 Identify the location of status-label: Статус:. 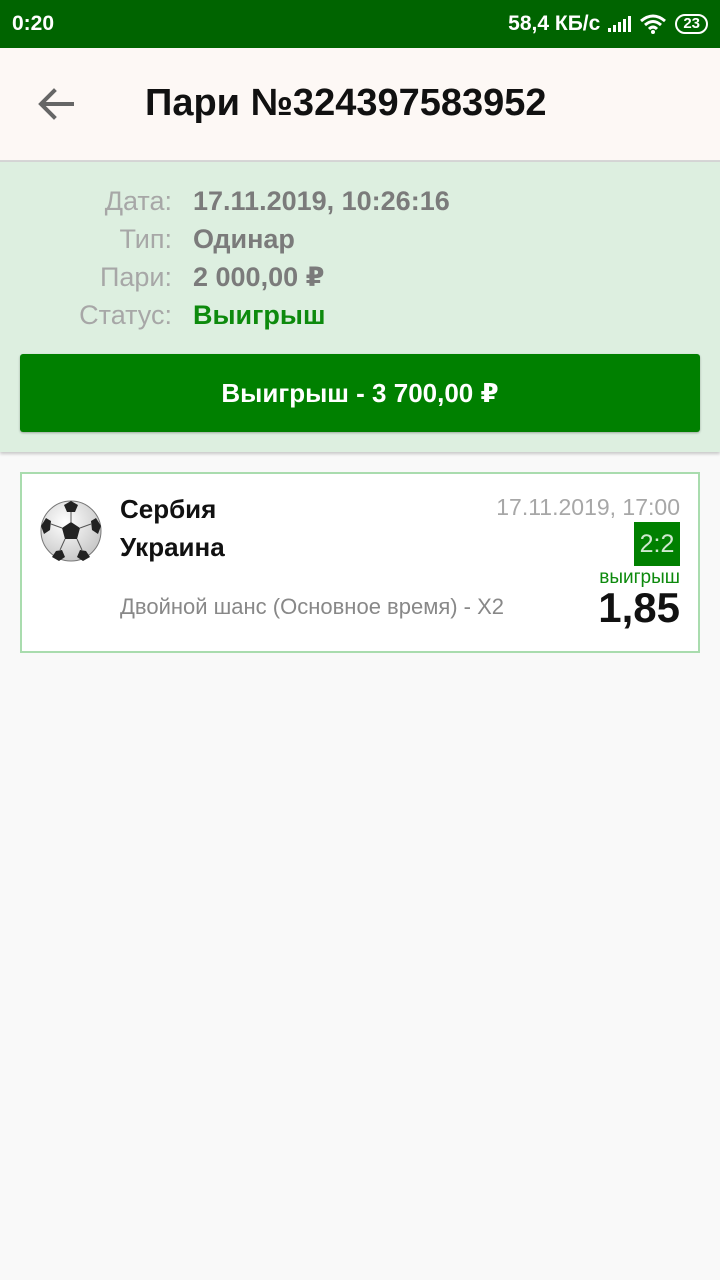
(125, 315).